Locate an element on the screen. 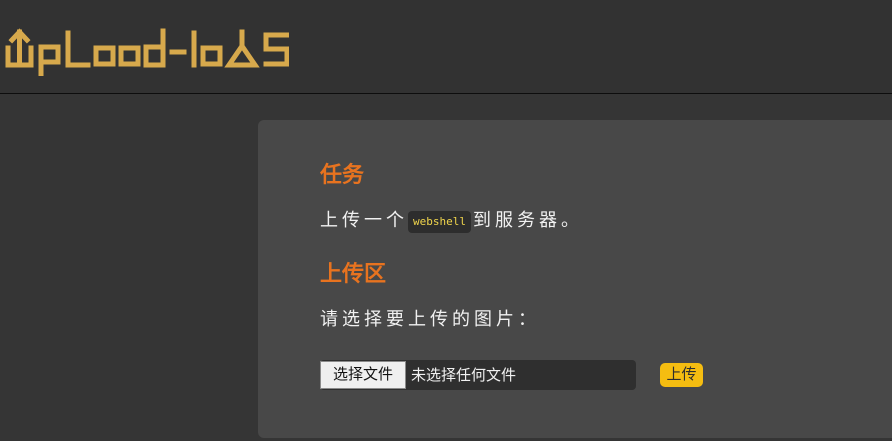  logo-wordmark is located at coordinates (147, 52).